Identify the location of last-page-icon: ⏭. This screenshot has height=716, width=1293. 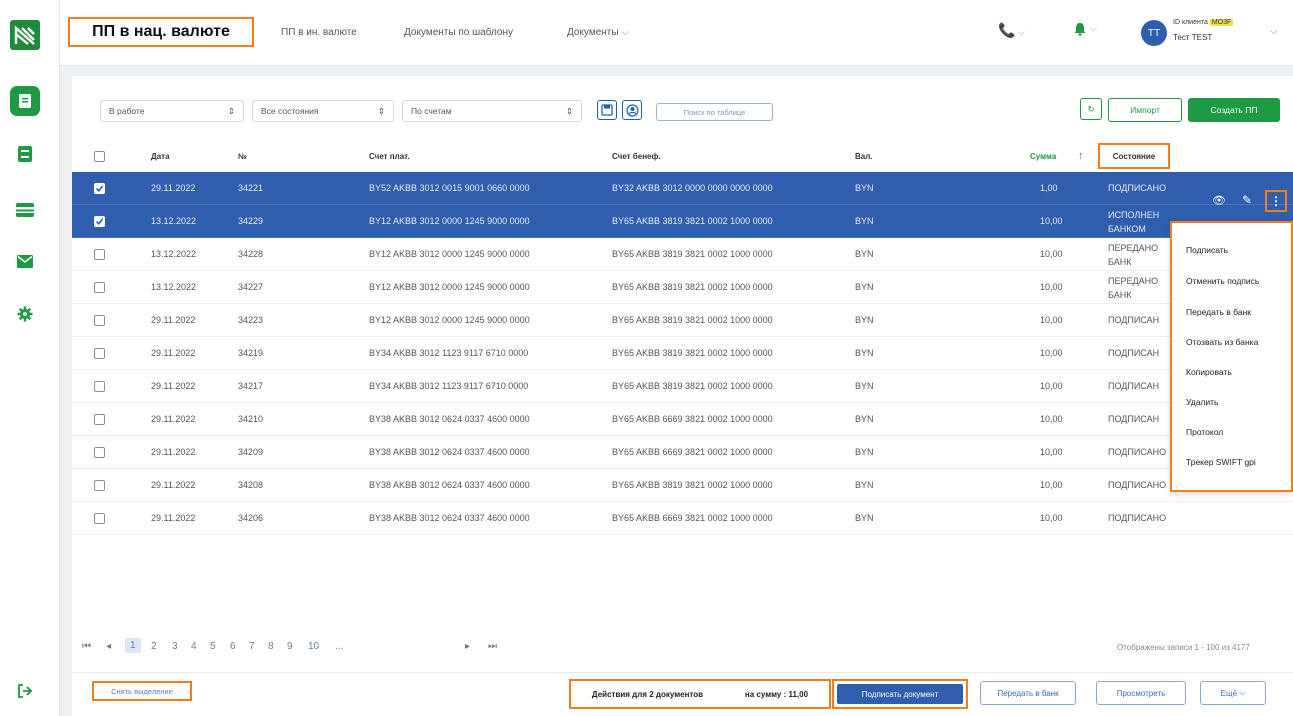
(492, 646).